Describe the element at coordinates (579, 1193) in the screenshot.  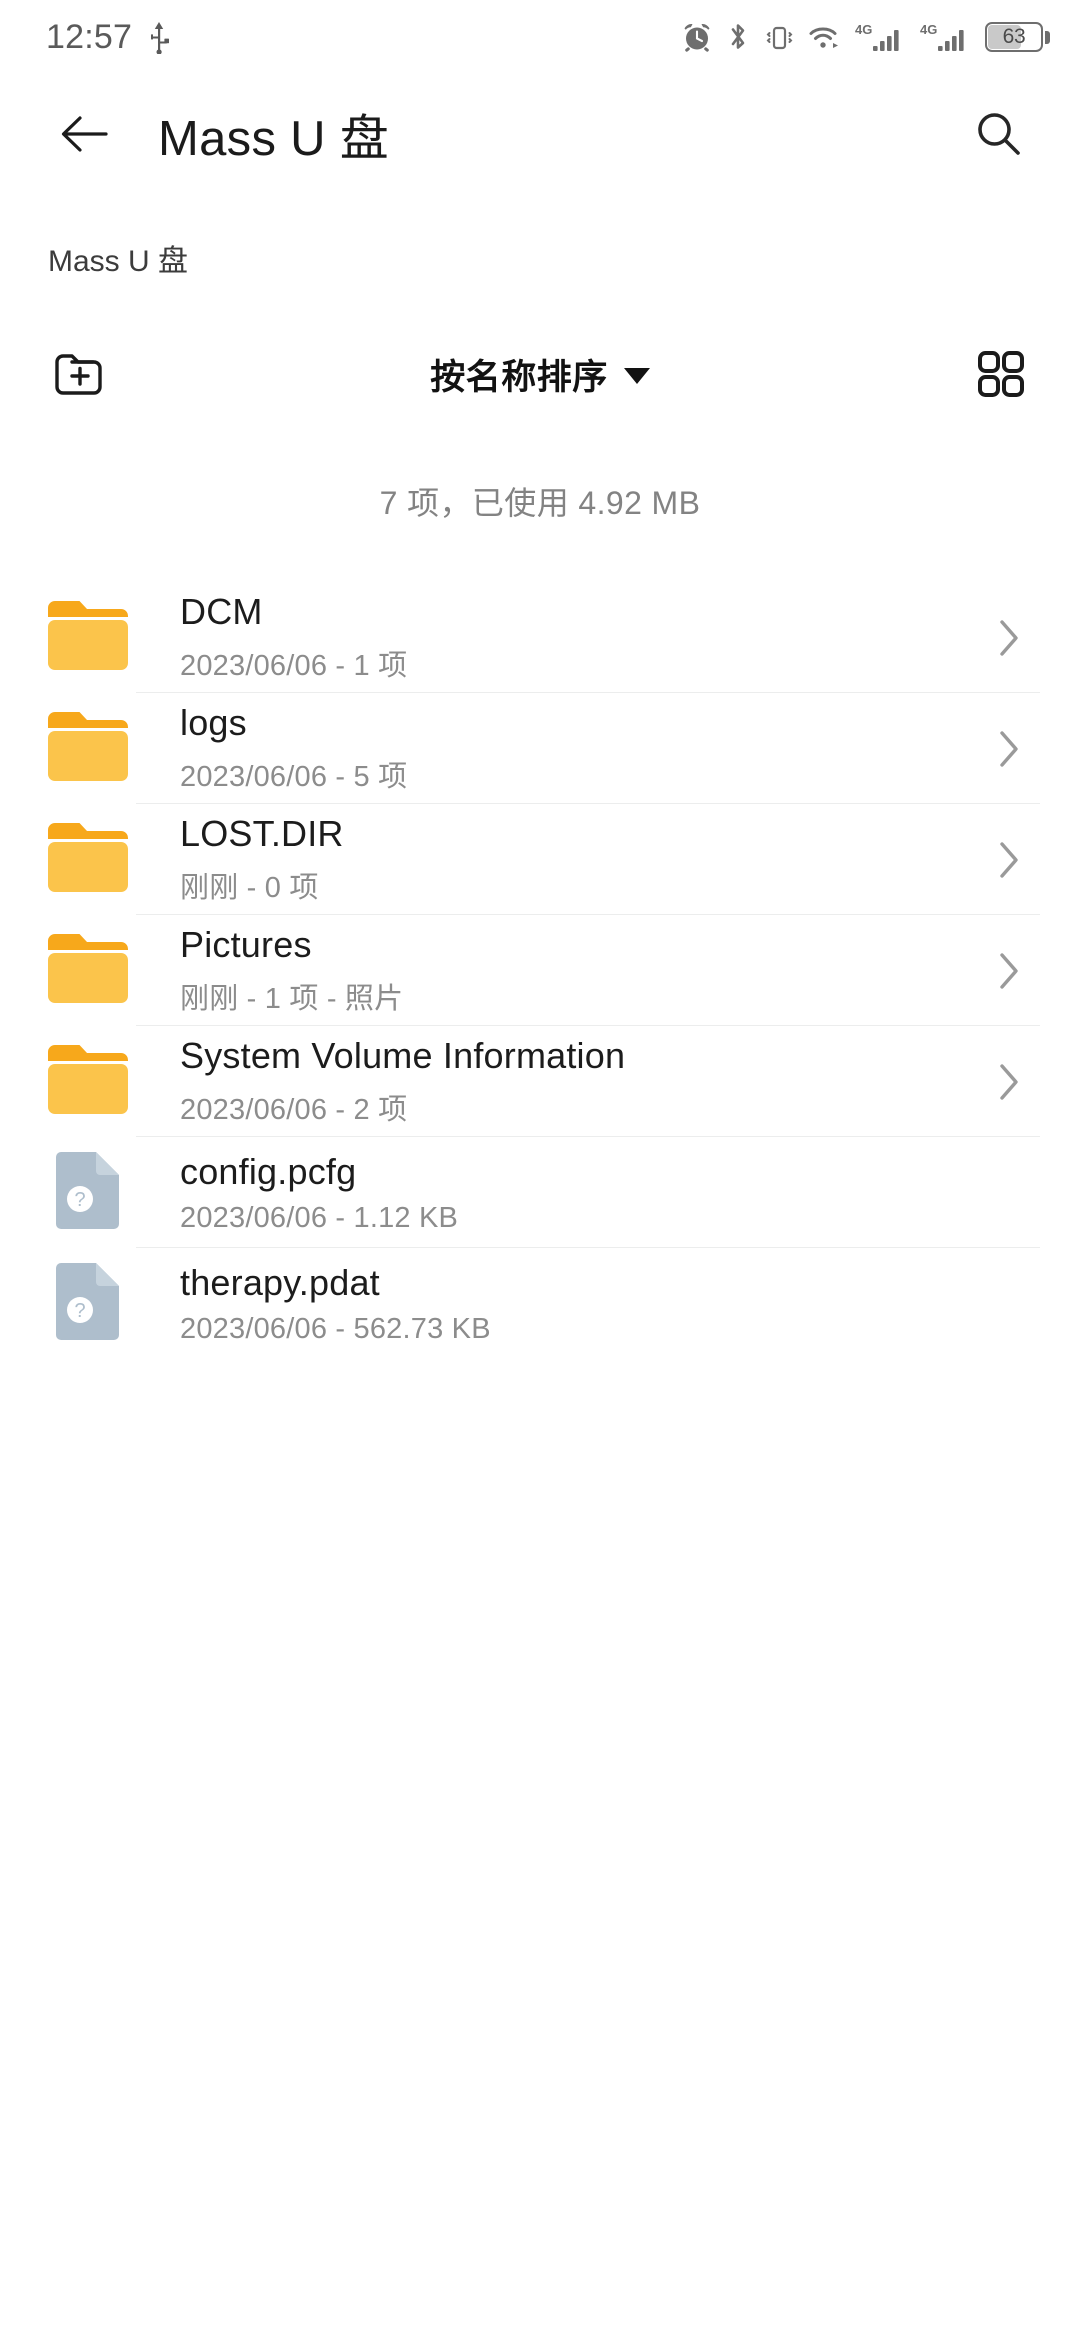
I see `file-row-text: config.pcfg 2023/06/06 - 1.12 KB` at that location.